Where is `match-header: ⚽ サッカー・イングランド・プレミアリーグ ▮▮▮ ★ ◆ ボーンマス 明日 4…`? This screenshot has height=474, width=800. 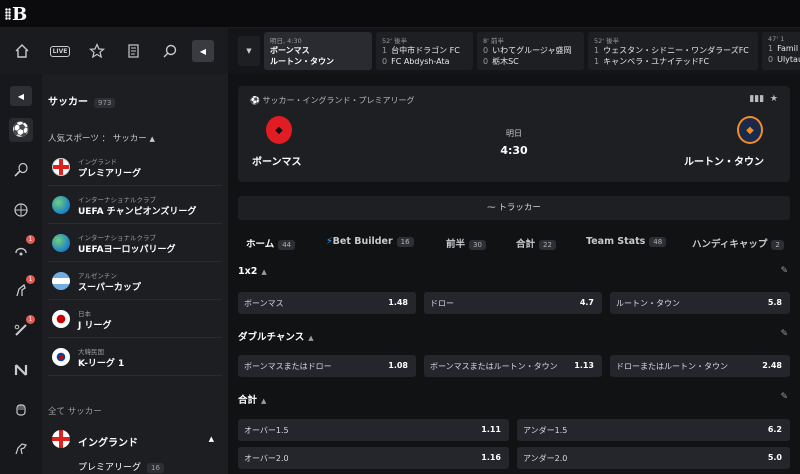 match-header: ⚽ サッカー・イングランド・プレミアリーグ ▮▮▮ ★ ◆ ボーンマス 明日 4… is located at coordinates (514, 134).